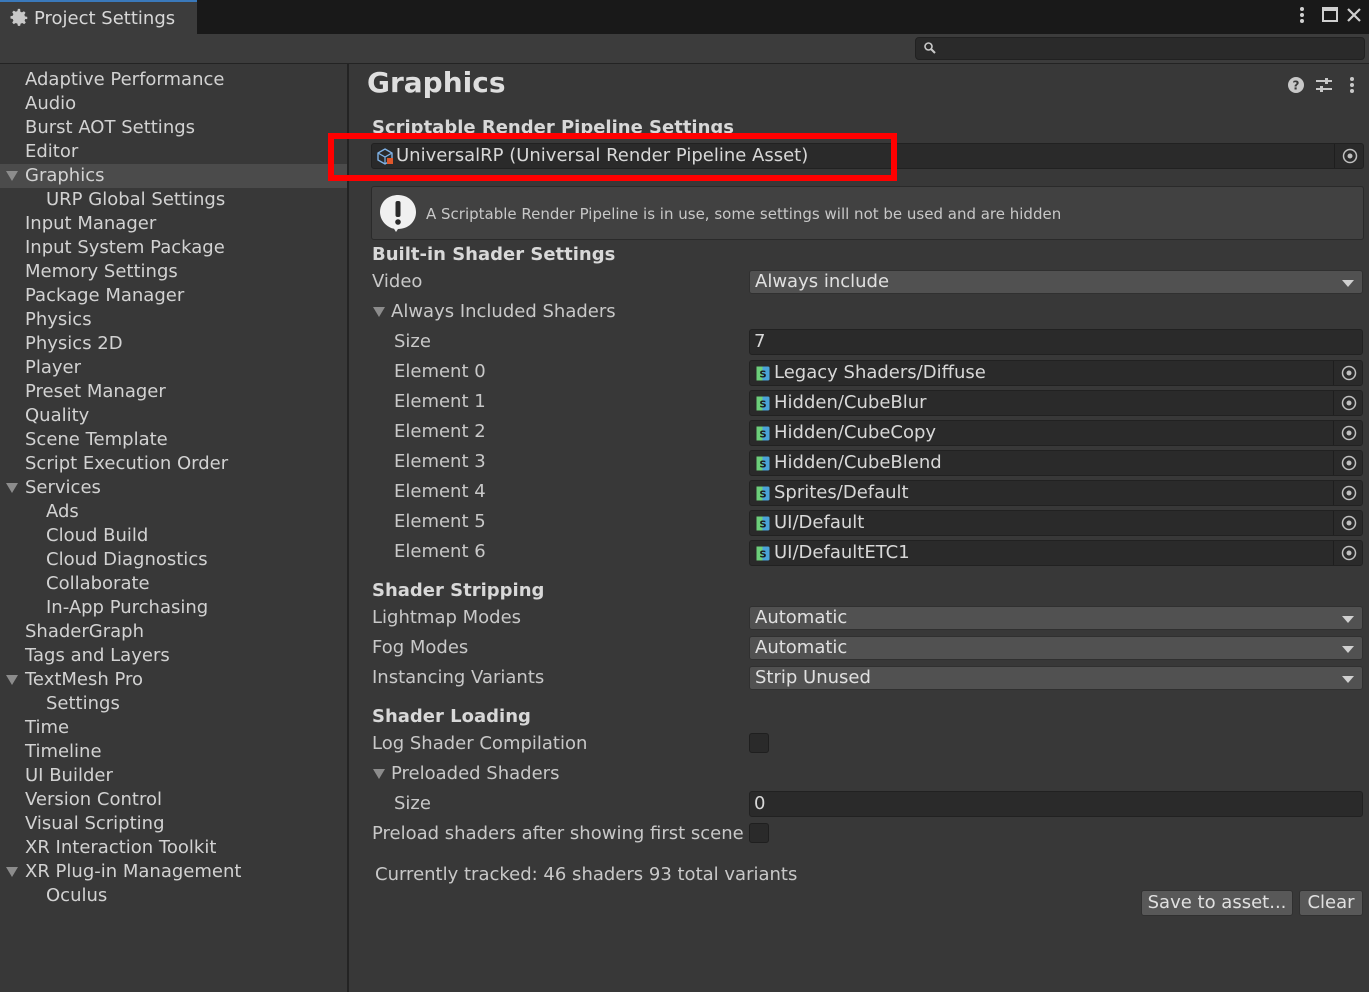 Image resolution: width=1369 pixels, height=992 pixels. I want to click on shader-object-field: S Legacy Shaders/Diffuse, so click(1056, 373).